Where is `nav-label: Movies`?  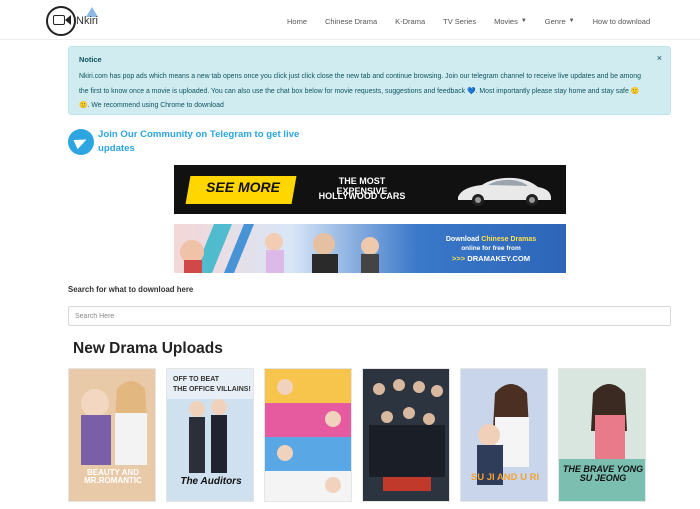 nav-label: Movies is located at coordinates (506, 21).